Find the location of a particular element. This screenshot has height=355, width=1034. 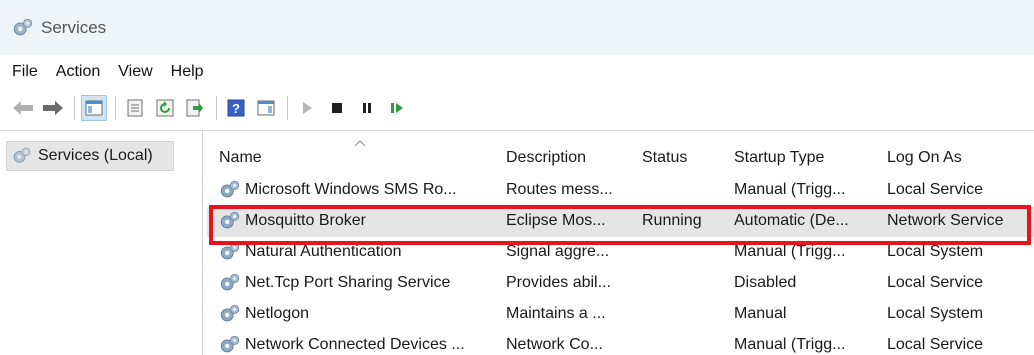

service-name: Natural Authentication is located at coordinates (323, 251).